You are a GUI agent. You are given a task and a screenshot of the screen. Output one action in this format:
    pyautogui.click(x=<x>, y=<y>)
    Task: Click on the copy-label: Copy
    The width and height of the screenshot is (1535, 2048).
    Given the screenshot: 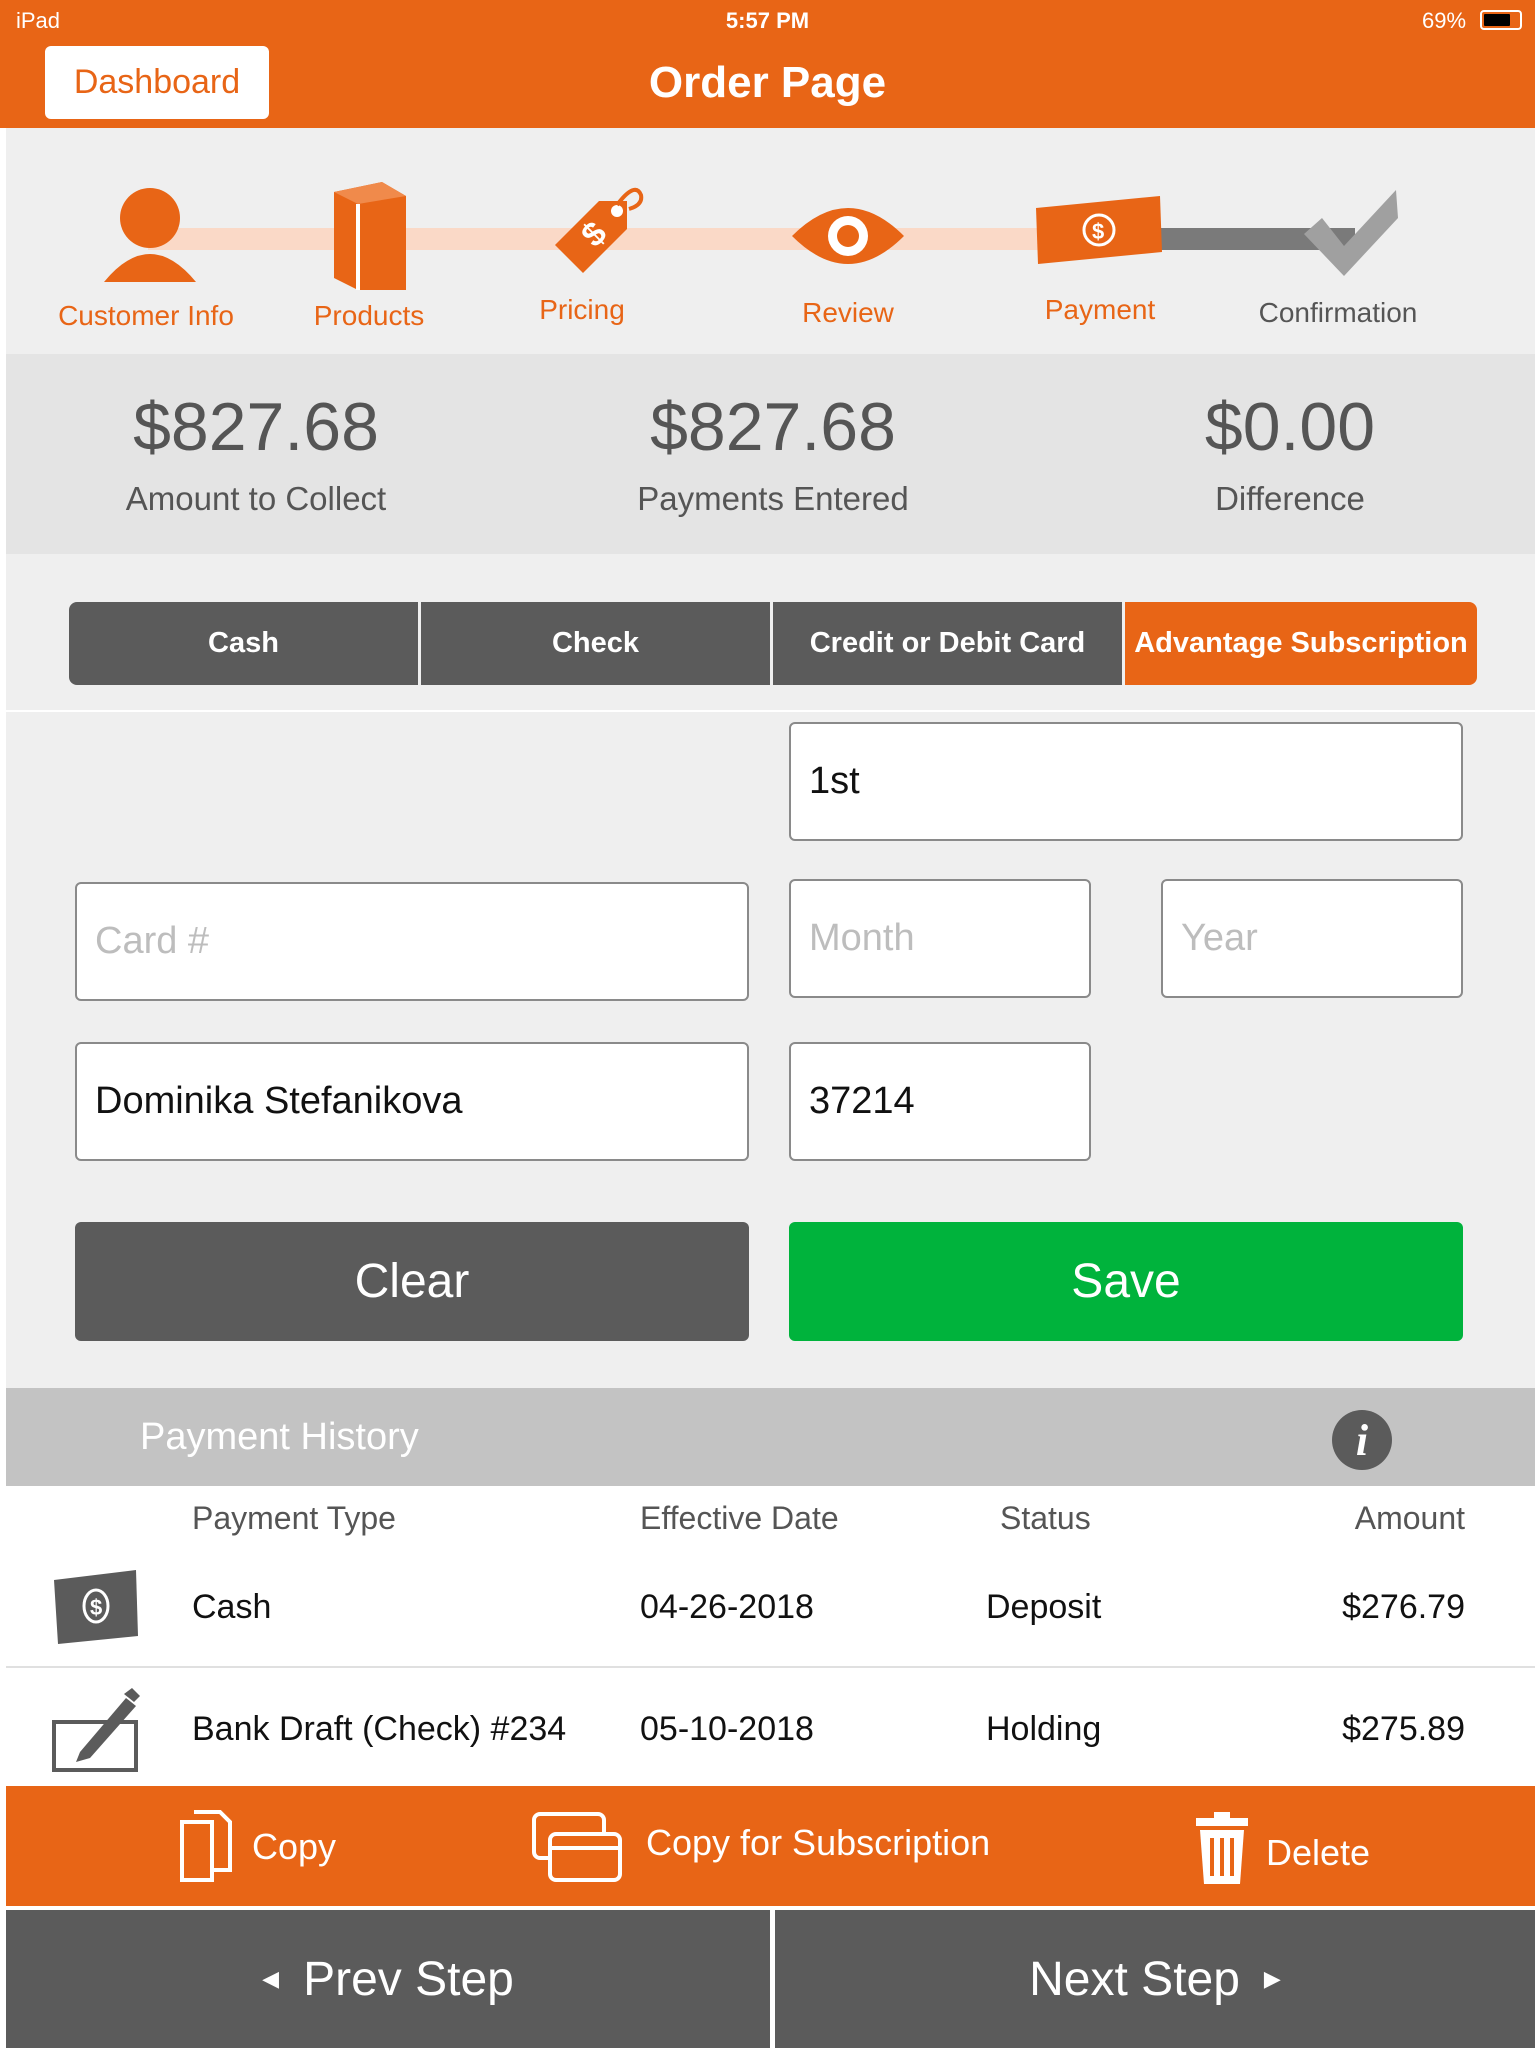 What is the action you would take?
    pyautogui.click(x=294, y=1846)
    